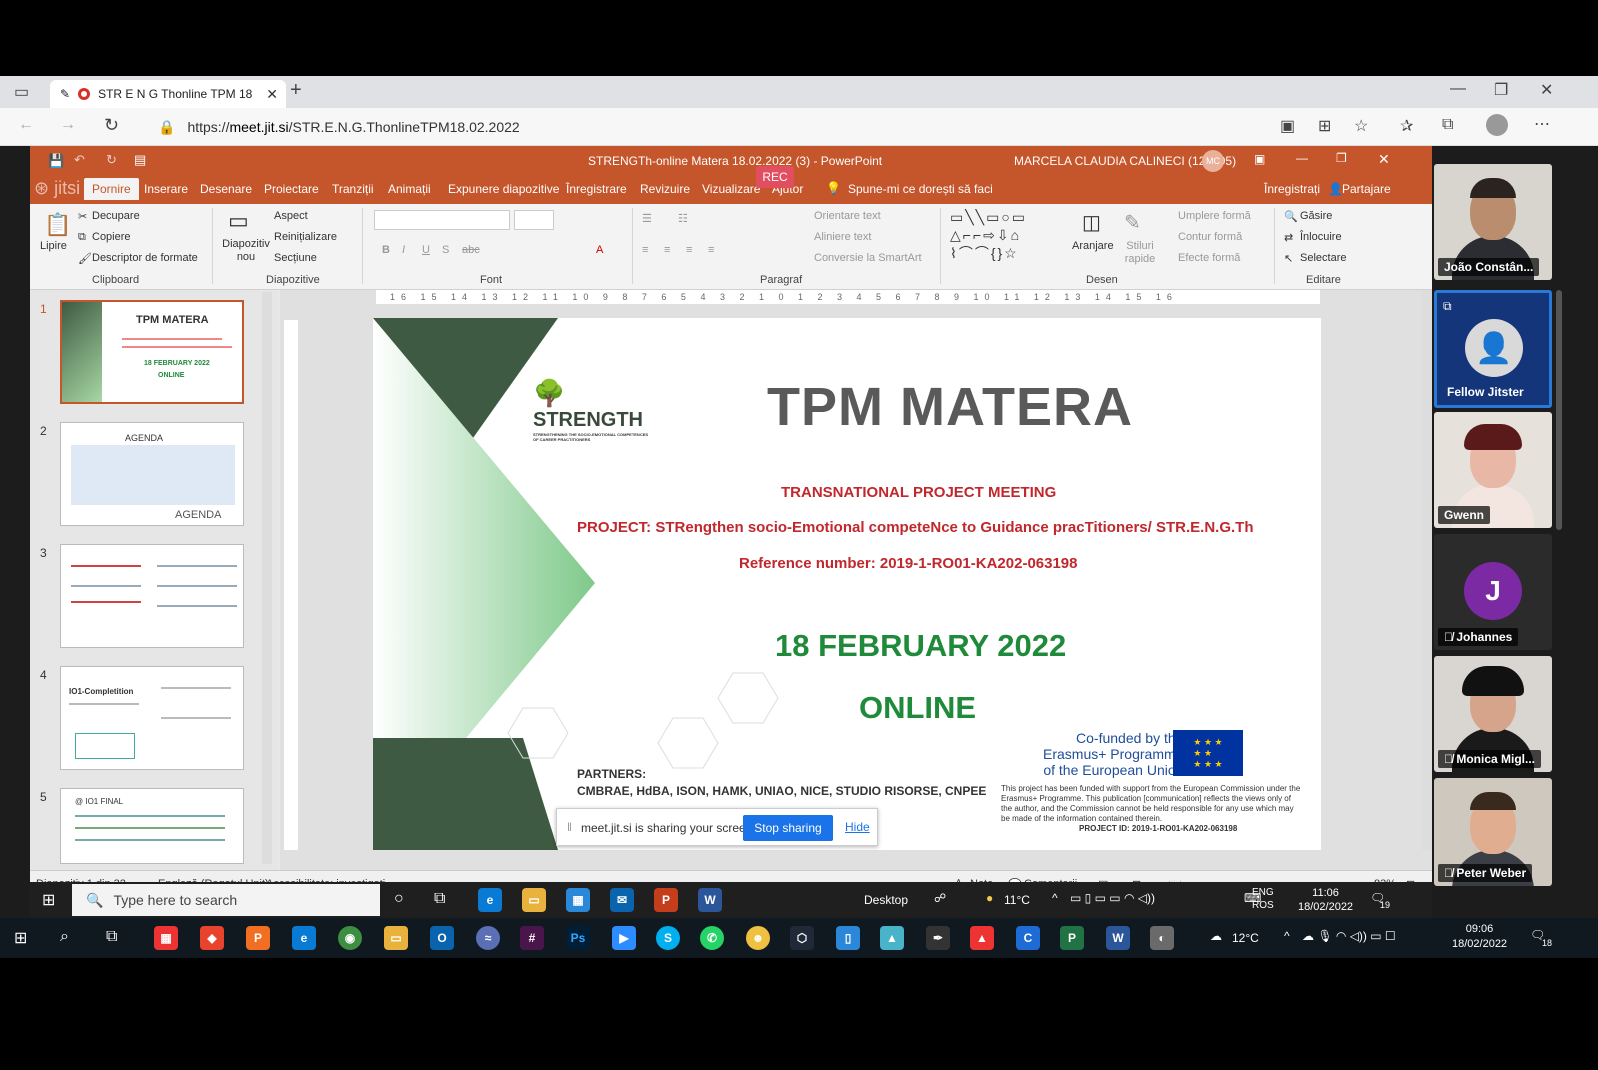 The image size is (1598, 1070). What do you see at coordinates (847, 216) in the screenshot?
I see `text-direction-button: Orientare text` at bounding box center [847, 216].